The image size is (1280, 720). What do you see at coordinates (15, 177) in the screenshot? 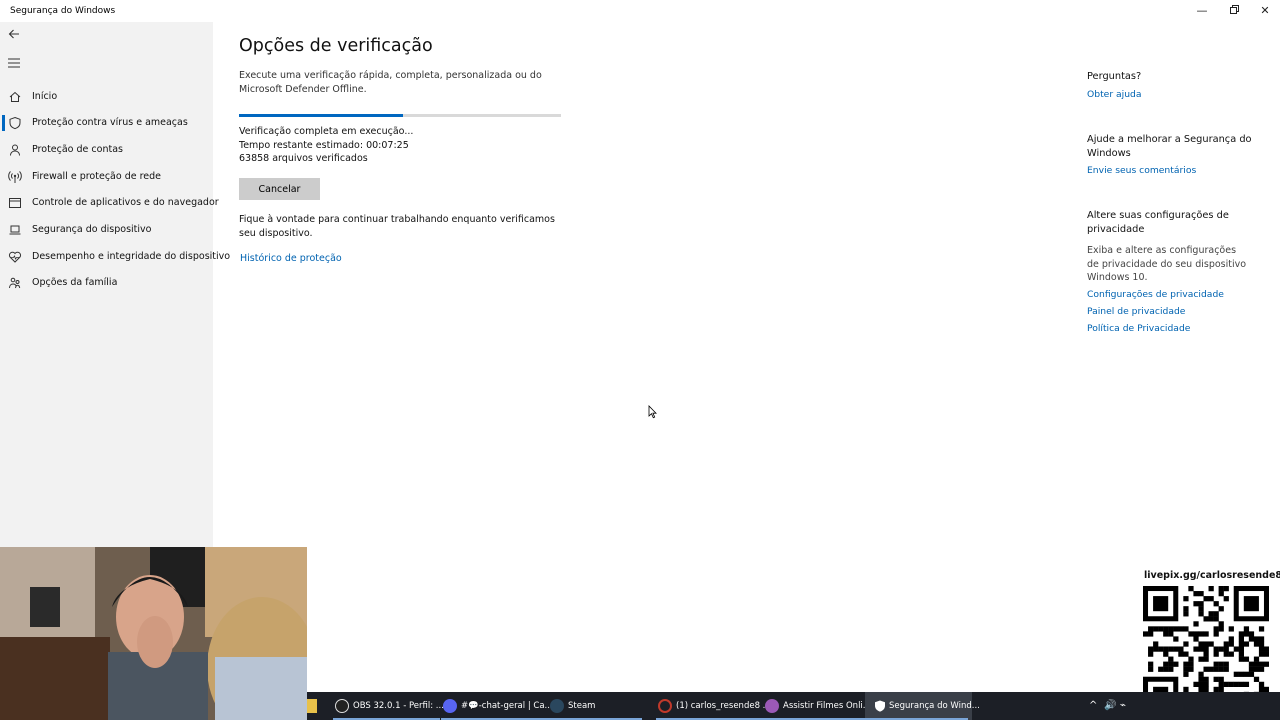
I see `antenna-icon` at bounding box center [15, 177].